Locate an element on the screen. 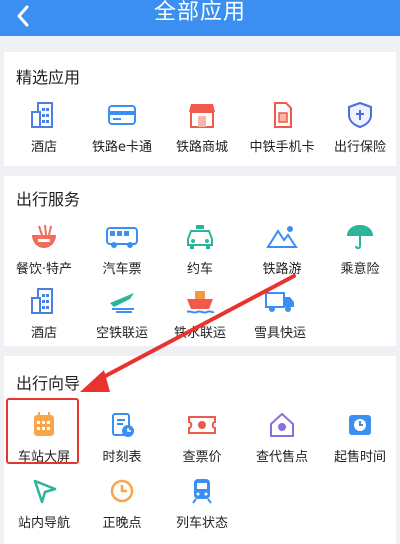  app-sale-time: 起售时间 is located at coordinates (360, 441).